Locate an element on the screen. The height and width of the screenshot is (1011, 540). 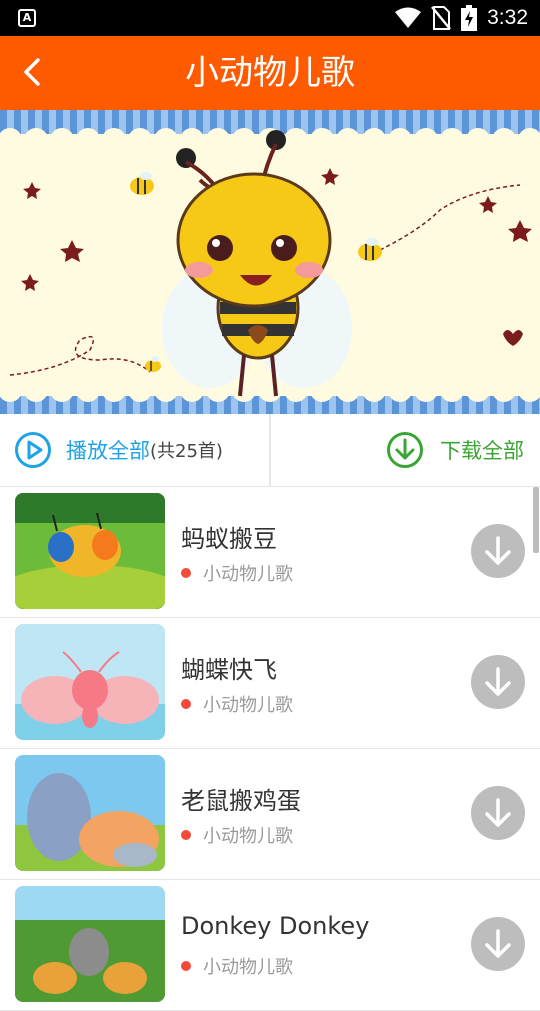
play-all-button: 播放全部 (共25首) is located at coordinates (118, 450).